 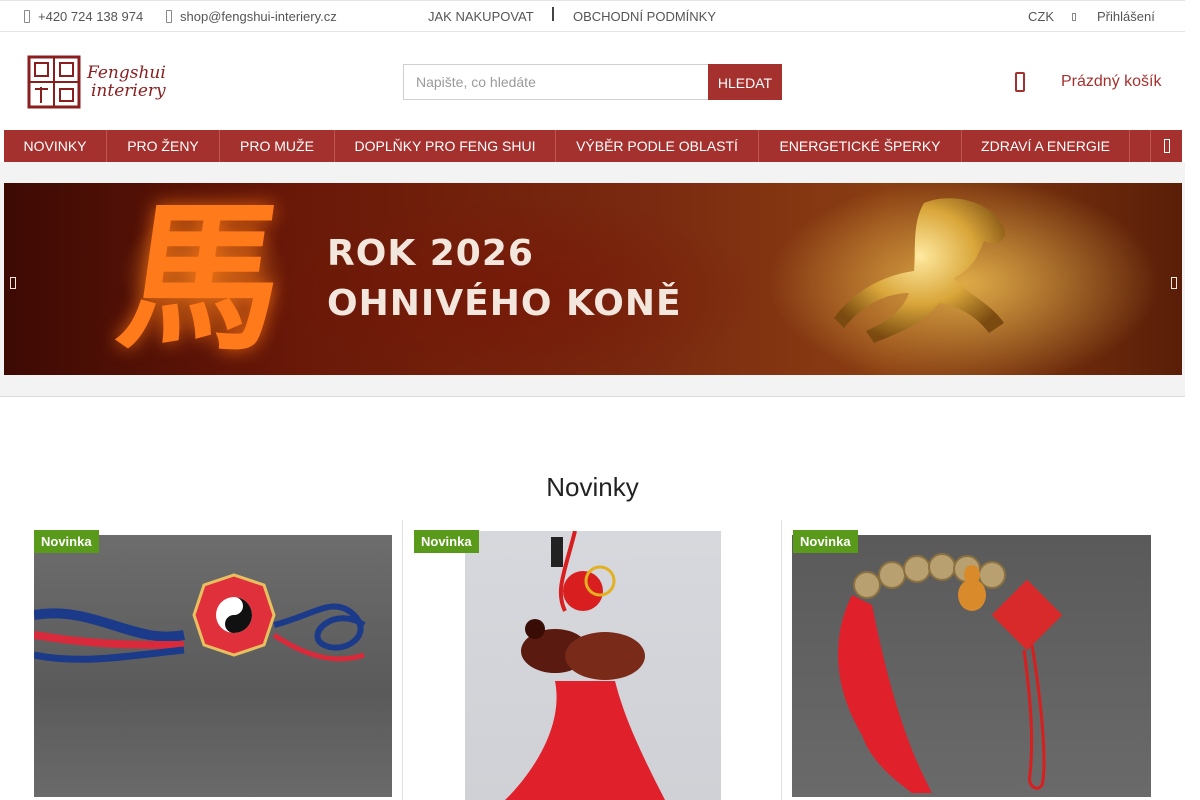 I want to click on email-contact: shop@fengshui-interiery.cz, so click(x=251, y=16).